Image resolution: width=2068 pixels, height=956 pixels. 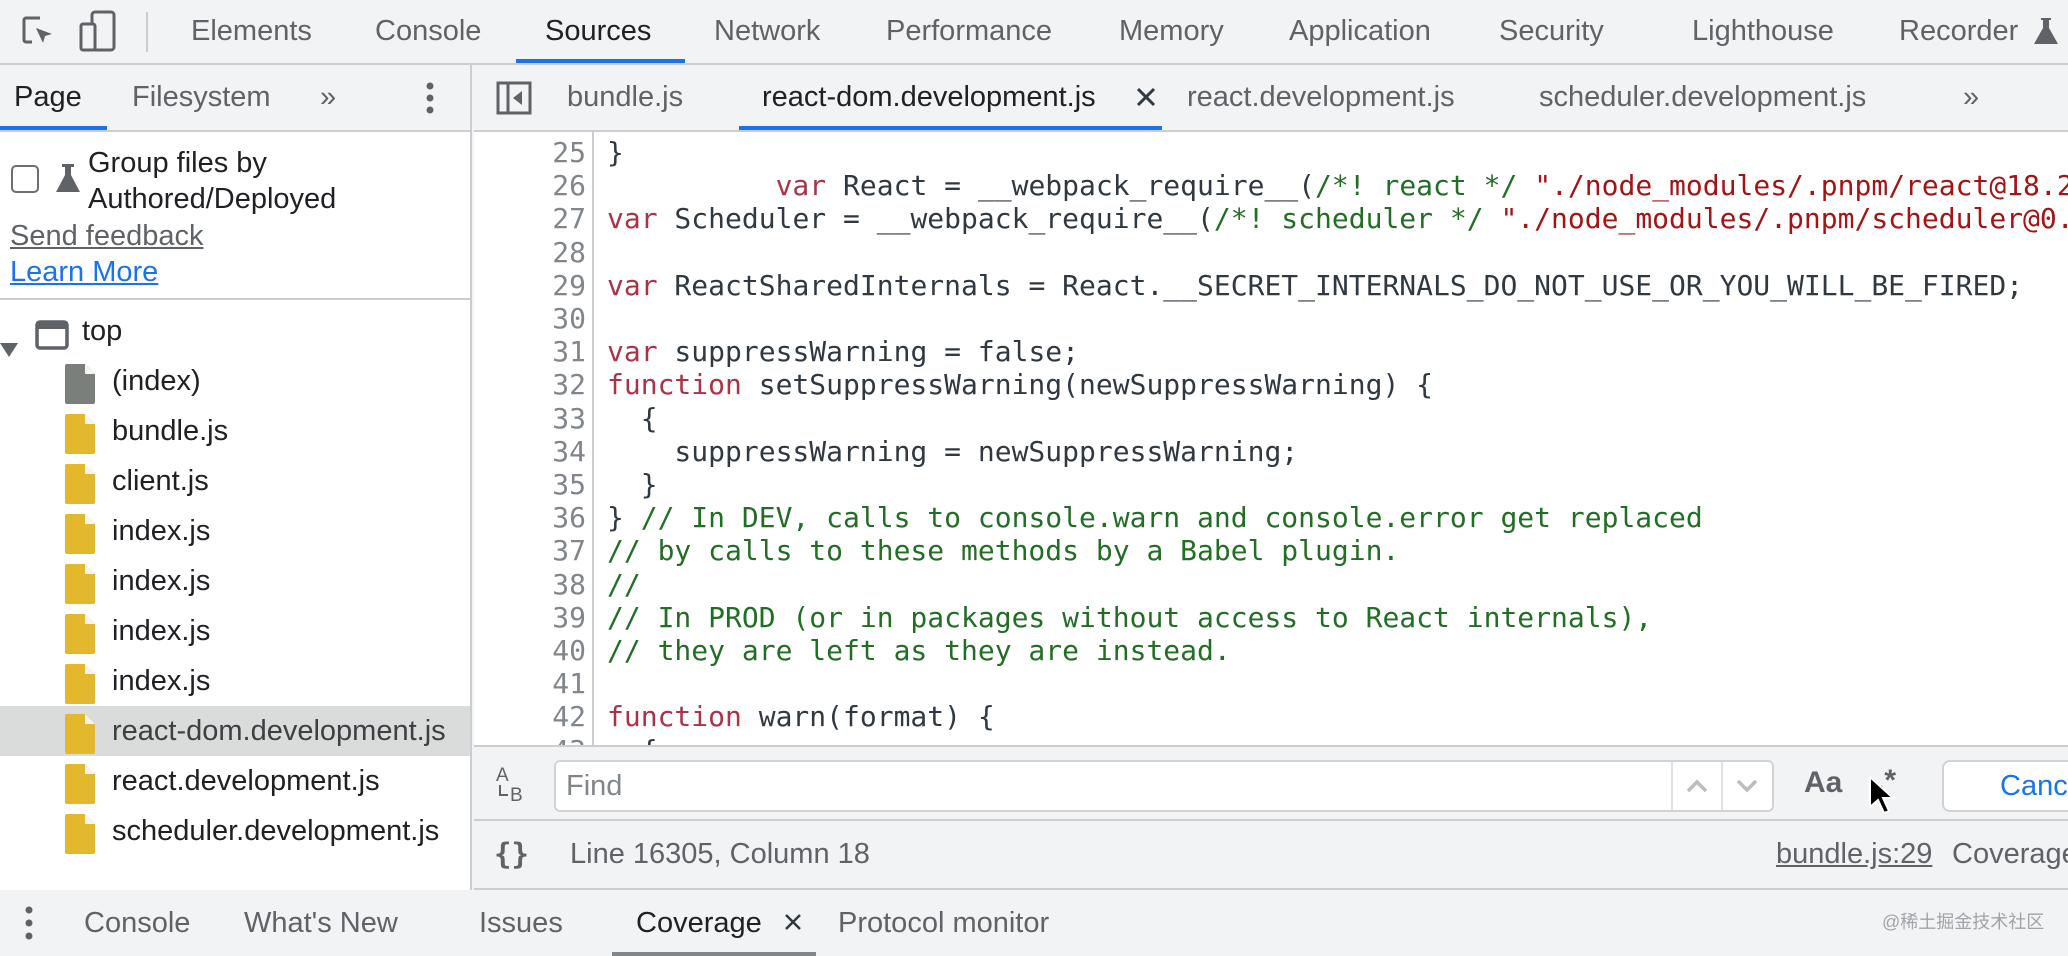 What do you see at coordinates (1271, 650) in the screenshot?
I see `code-line: 40 // they are left as they are instead.` at bounding box center [1271, 650].